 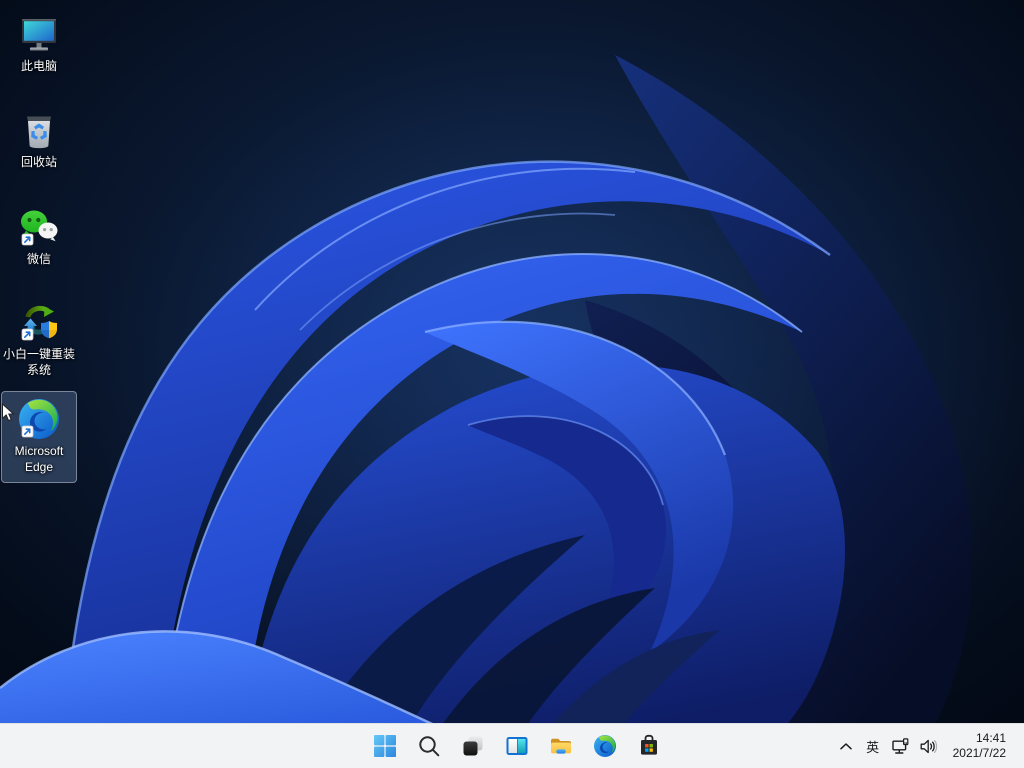 I want to click on desktop-icon-recycle-bin: 回收站, so click(x=39, y=137).